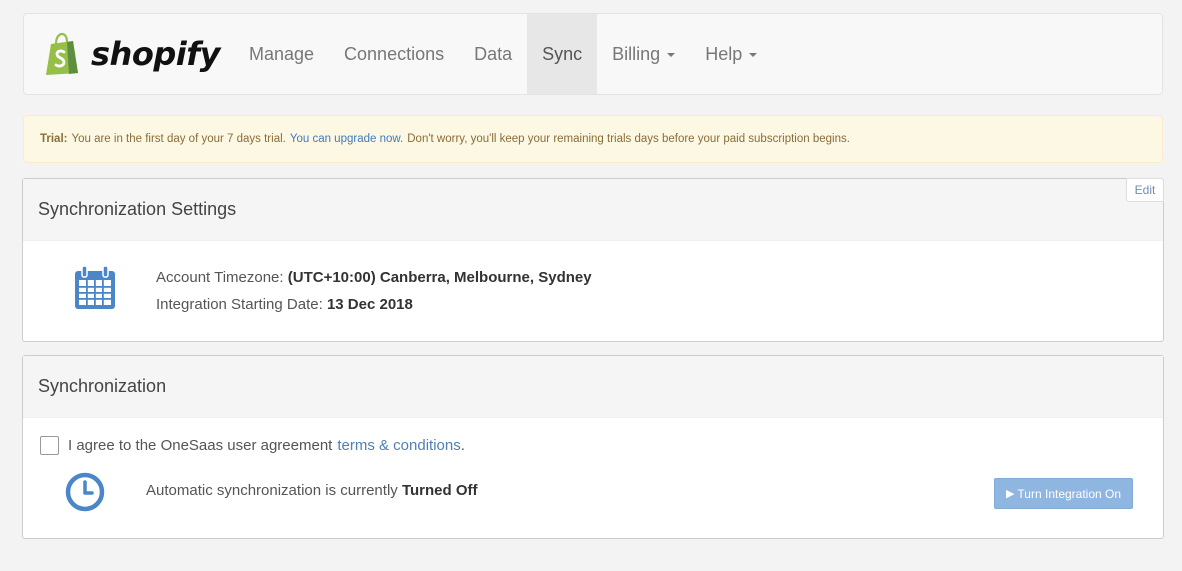 The width and height of the screenshot is (1182, 571). I want to click on nav-label: Sync, so click(562, 53).